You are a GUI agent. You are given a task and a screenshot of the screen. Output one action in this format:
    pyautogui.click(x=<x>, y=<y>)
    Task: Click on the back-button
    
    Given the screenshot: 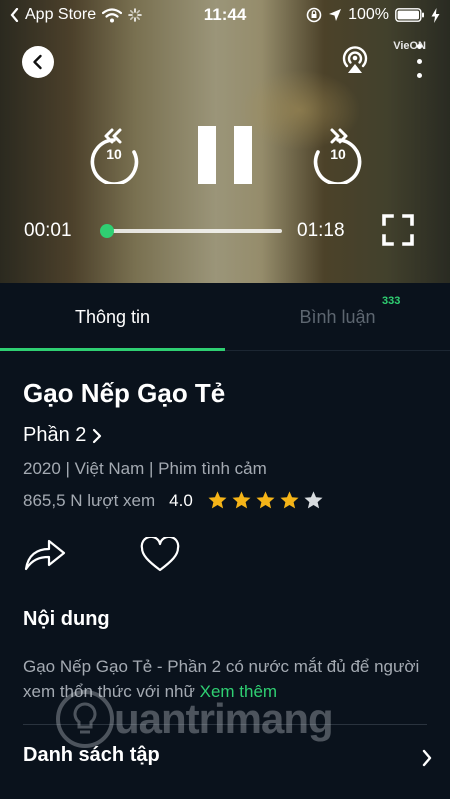 What is the action you would take?
    pyautogui.click(x=38, y=62)
    